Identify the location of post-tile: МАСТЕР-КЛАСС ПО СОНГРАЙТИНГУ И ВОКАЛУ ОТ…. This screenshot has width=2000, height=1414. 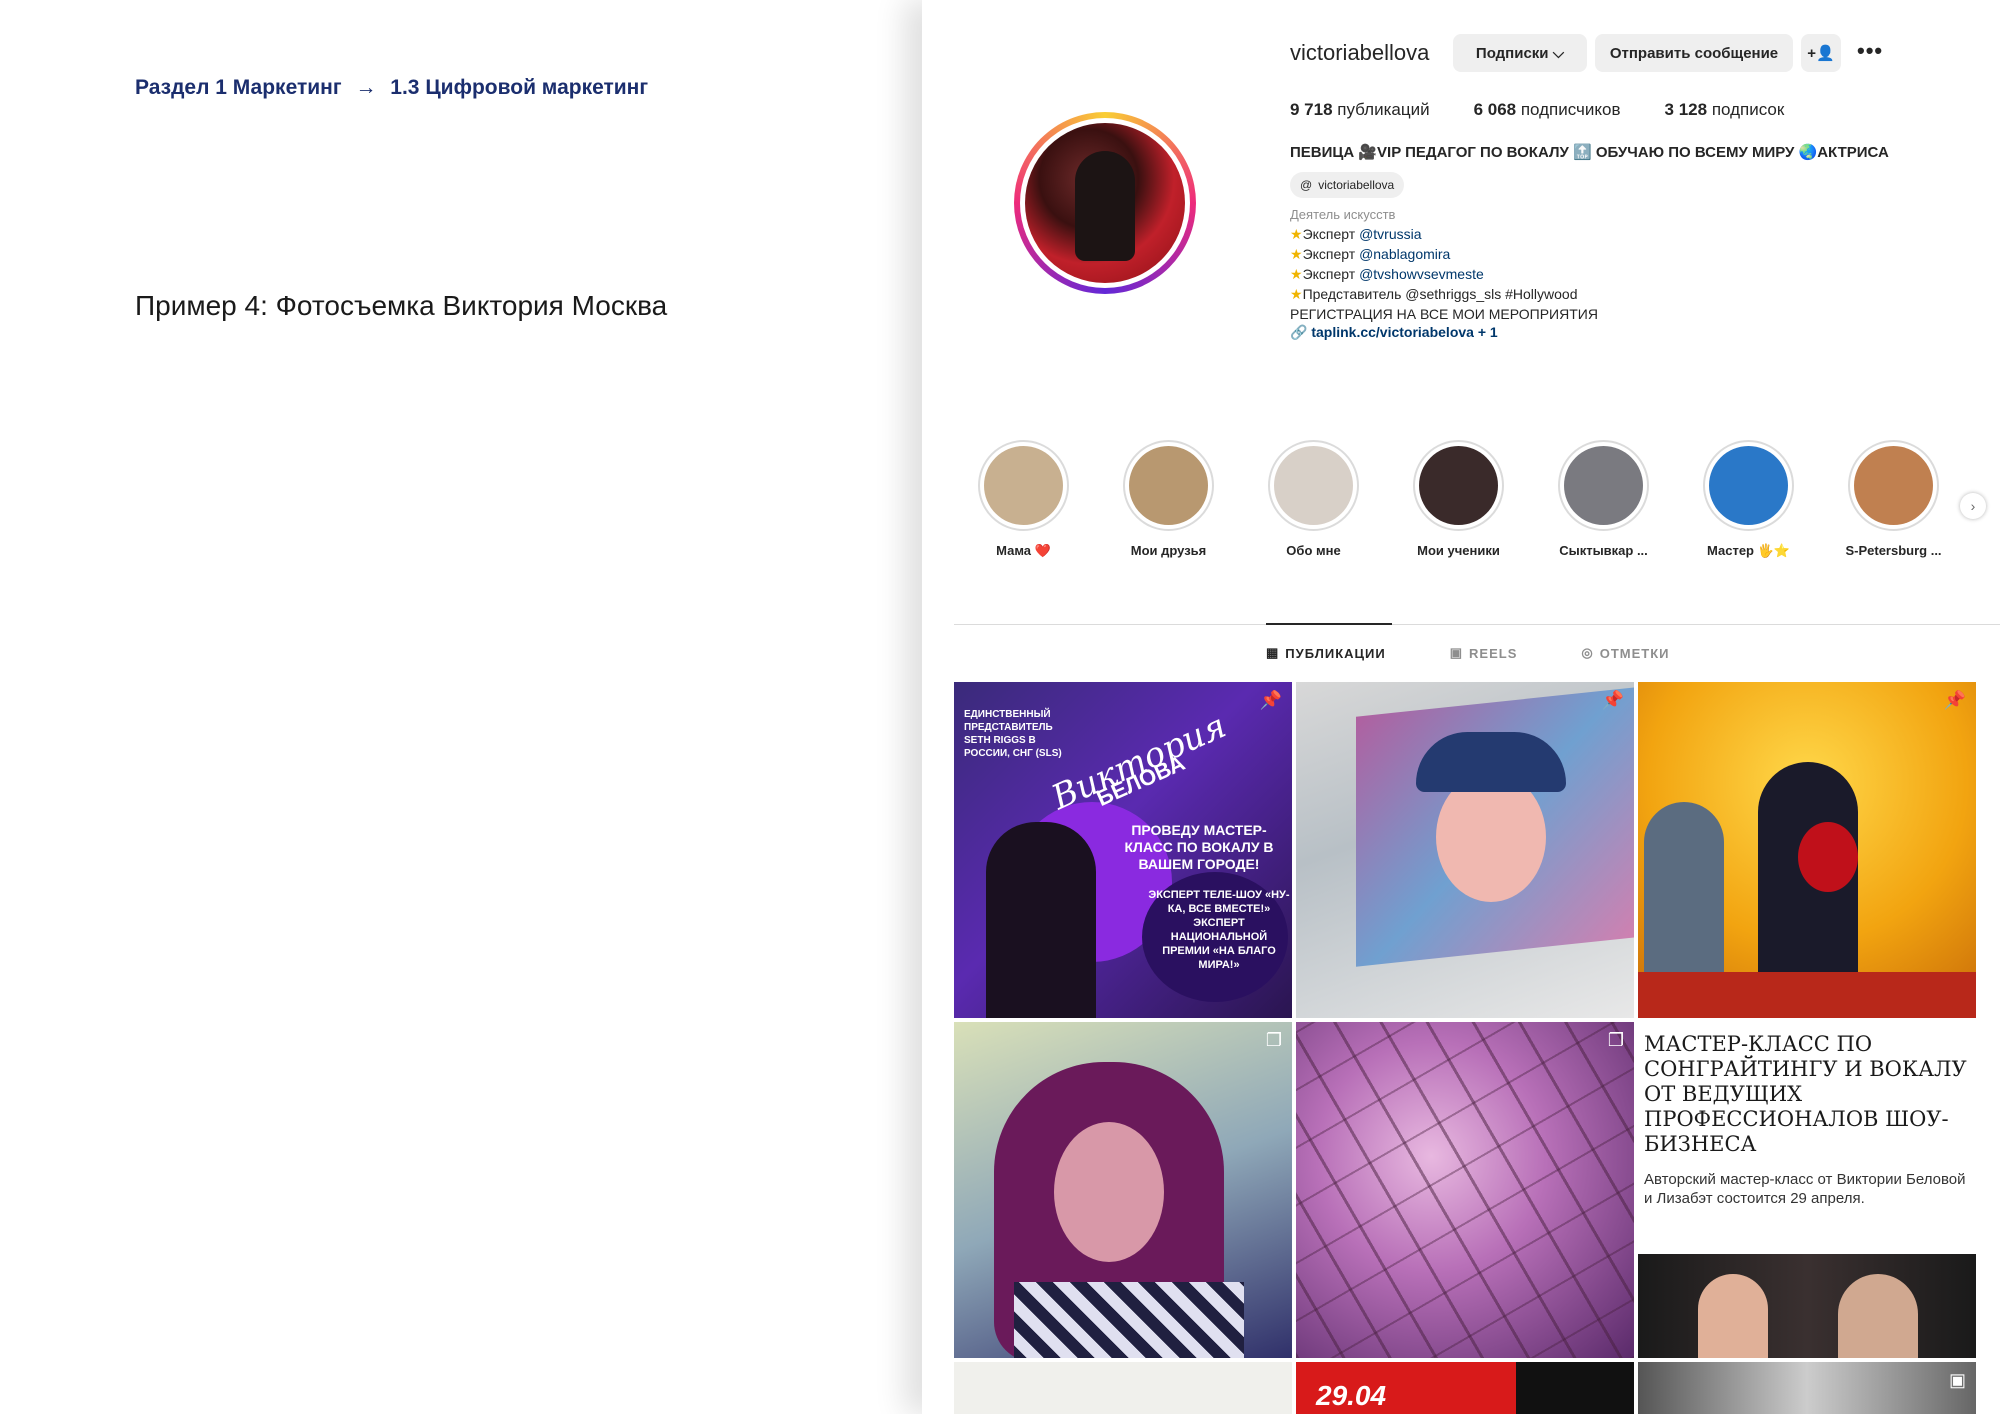
(1807, 1127).